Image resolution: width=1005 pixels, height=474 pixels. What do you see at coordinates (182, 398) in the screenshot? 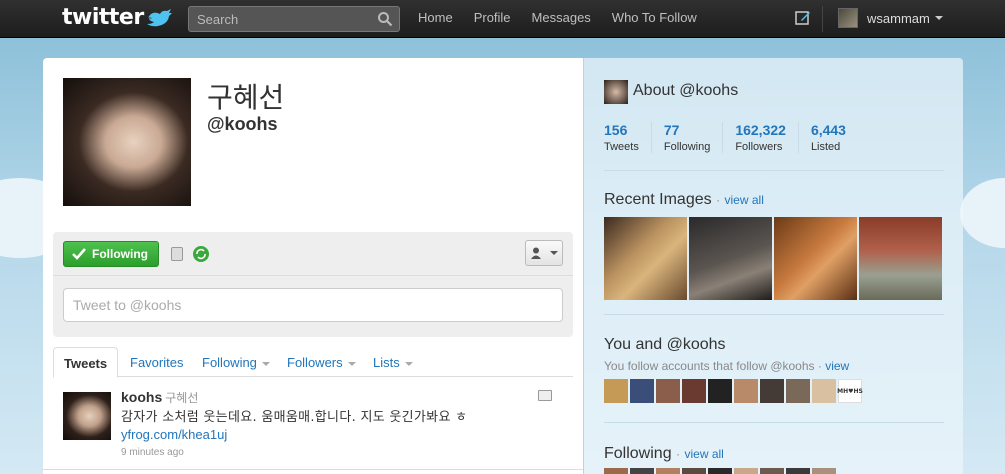
I see `tweet-fullname: 구혜선` at bounding box center [182, 398].